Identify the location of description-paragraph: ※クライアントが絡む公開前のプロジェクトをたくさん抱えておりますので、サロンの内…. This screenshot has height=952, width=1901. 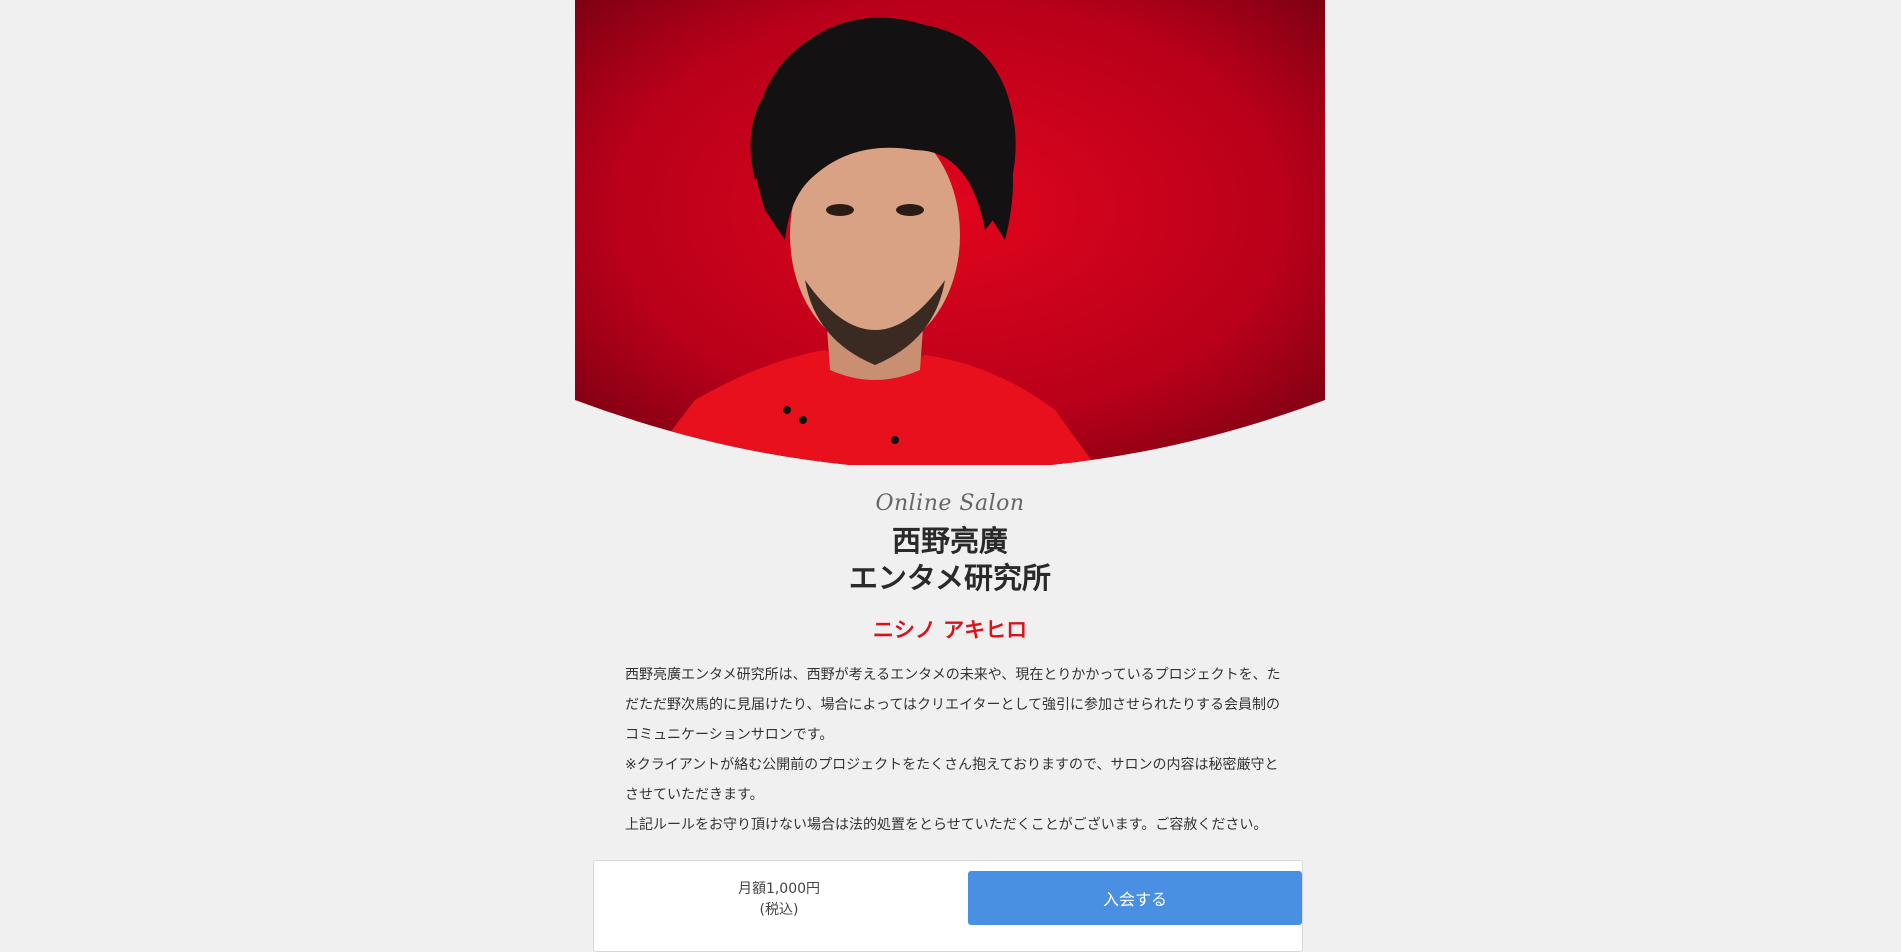
(952, 780).